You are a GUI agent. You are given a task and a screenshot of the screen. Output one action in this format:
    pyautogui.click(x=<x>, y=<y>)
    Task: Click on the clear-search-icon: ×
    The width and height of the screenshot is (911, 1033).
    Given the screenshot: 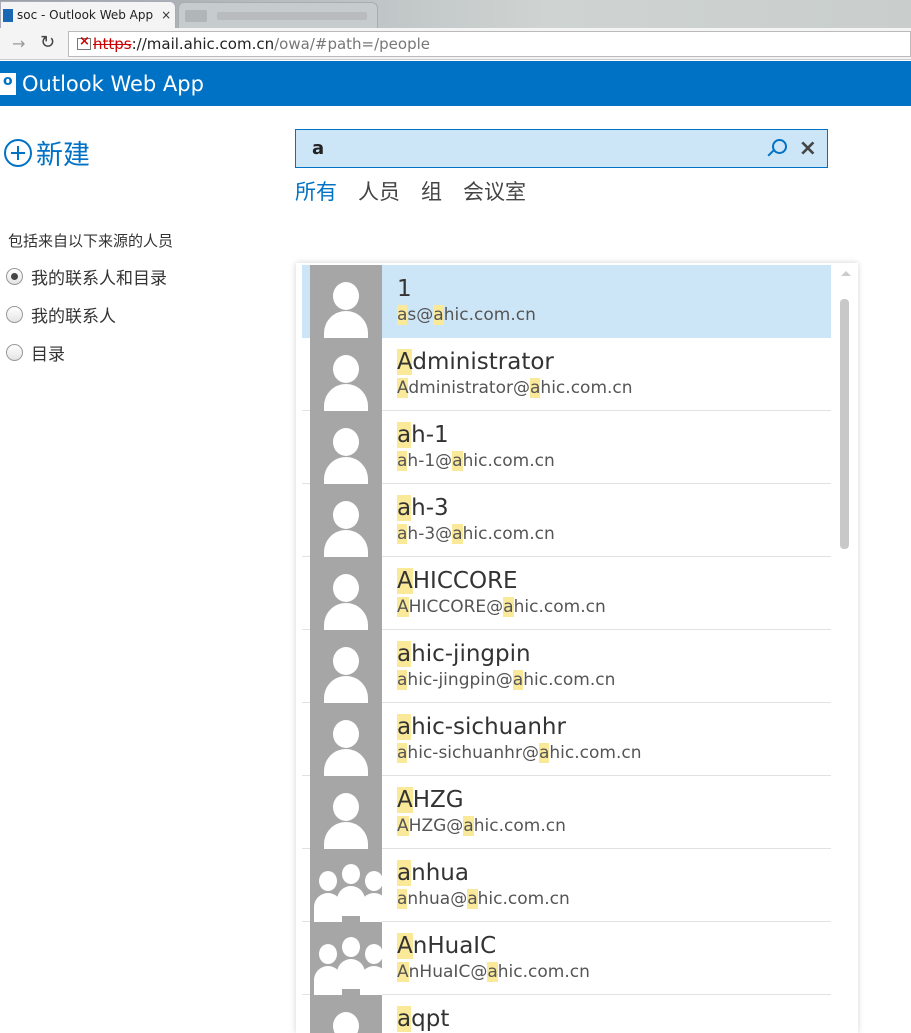 What is the action you would take?
    pyautogui.click(x=808, y=148)
    